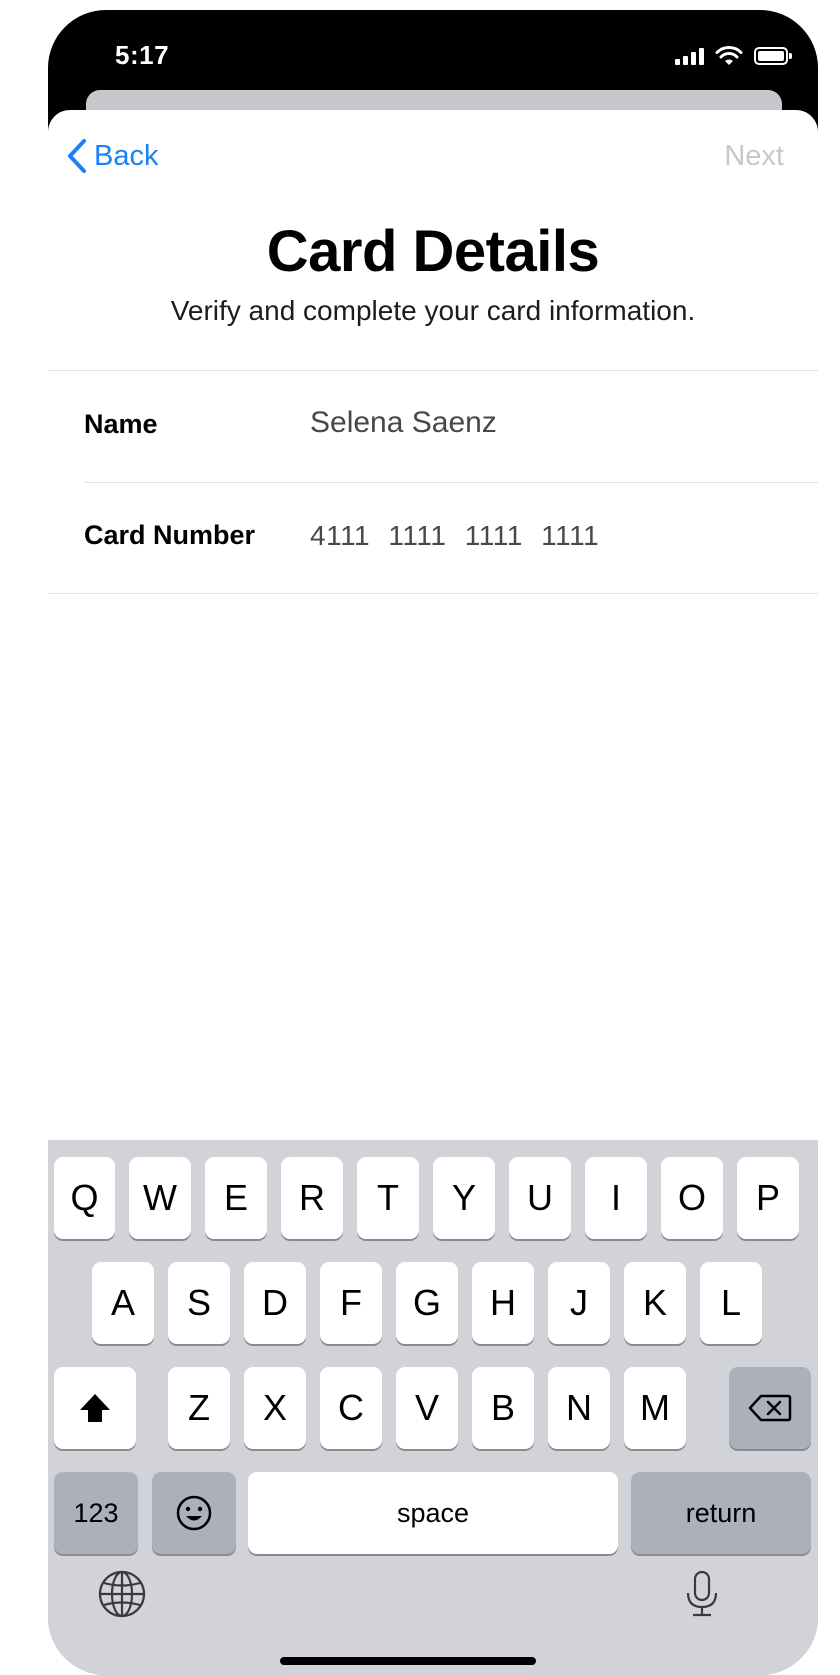 This screenshot has width=840, height=1675. What do you see at coordinates (77, 156) in the screenshot?
I see `chevron-left-icon` at bounding box center [77, 156].